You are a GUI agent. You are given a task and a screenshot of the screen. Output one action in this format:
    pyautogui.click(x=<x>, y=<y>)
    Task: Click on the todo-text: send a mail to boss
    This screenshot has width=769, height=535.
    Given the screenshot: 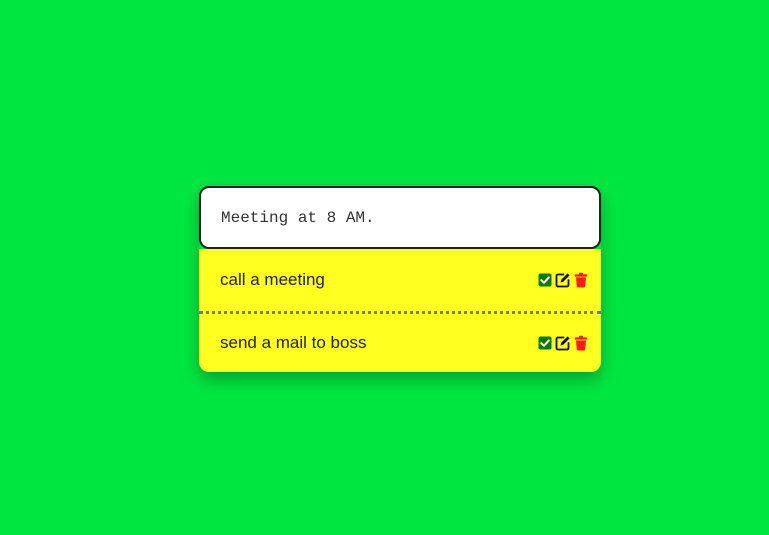 What is the action you would take?
    pyautogui.click(x=293, y=342)
    